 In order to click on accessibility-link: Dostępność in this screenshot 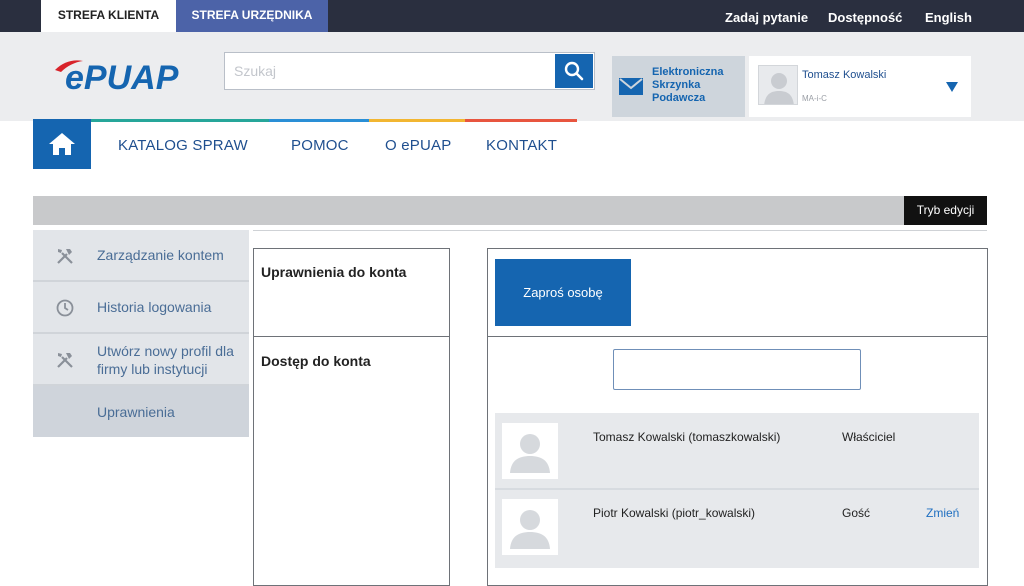, I will do `click(865, 17)`.